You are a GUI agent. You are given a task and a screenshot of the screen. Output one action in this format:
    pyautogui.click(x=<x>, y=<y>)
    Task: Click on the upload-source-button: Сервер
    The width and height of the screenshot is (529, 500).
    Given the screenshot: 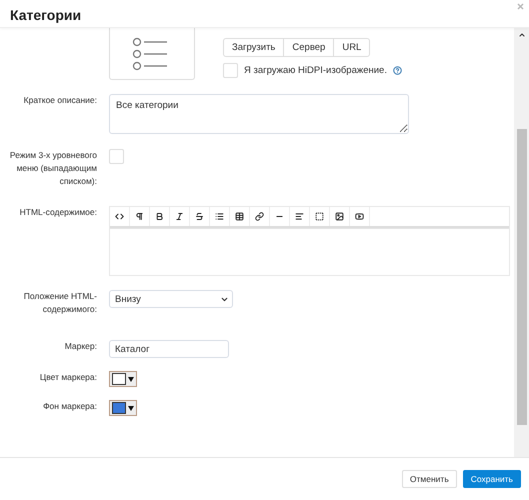 What is the action you would take?
    pyautogui.click(x=308, y=47)
    